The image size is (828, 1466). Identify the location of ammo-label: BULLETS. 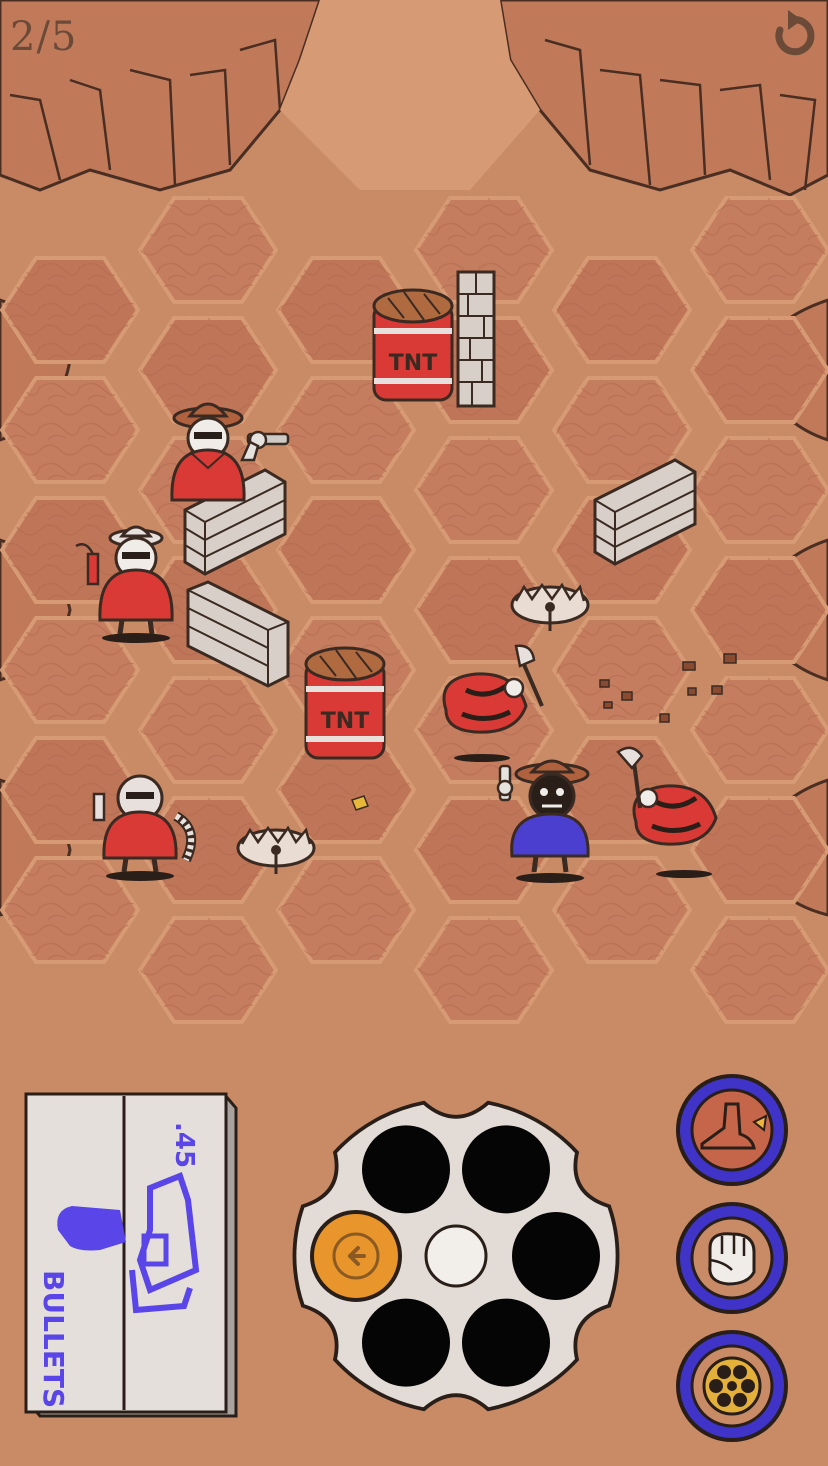
(53, 1339).